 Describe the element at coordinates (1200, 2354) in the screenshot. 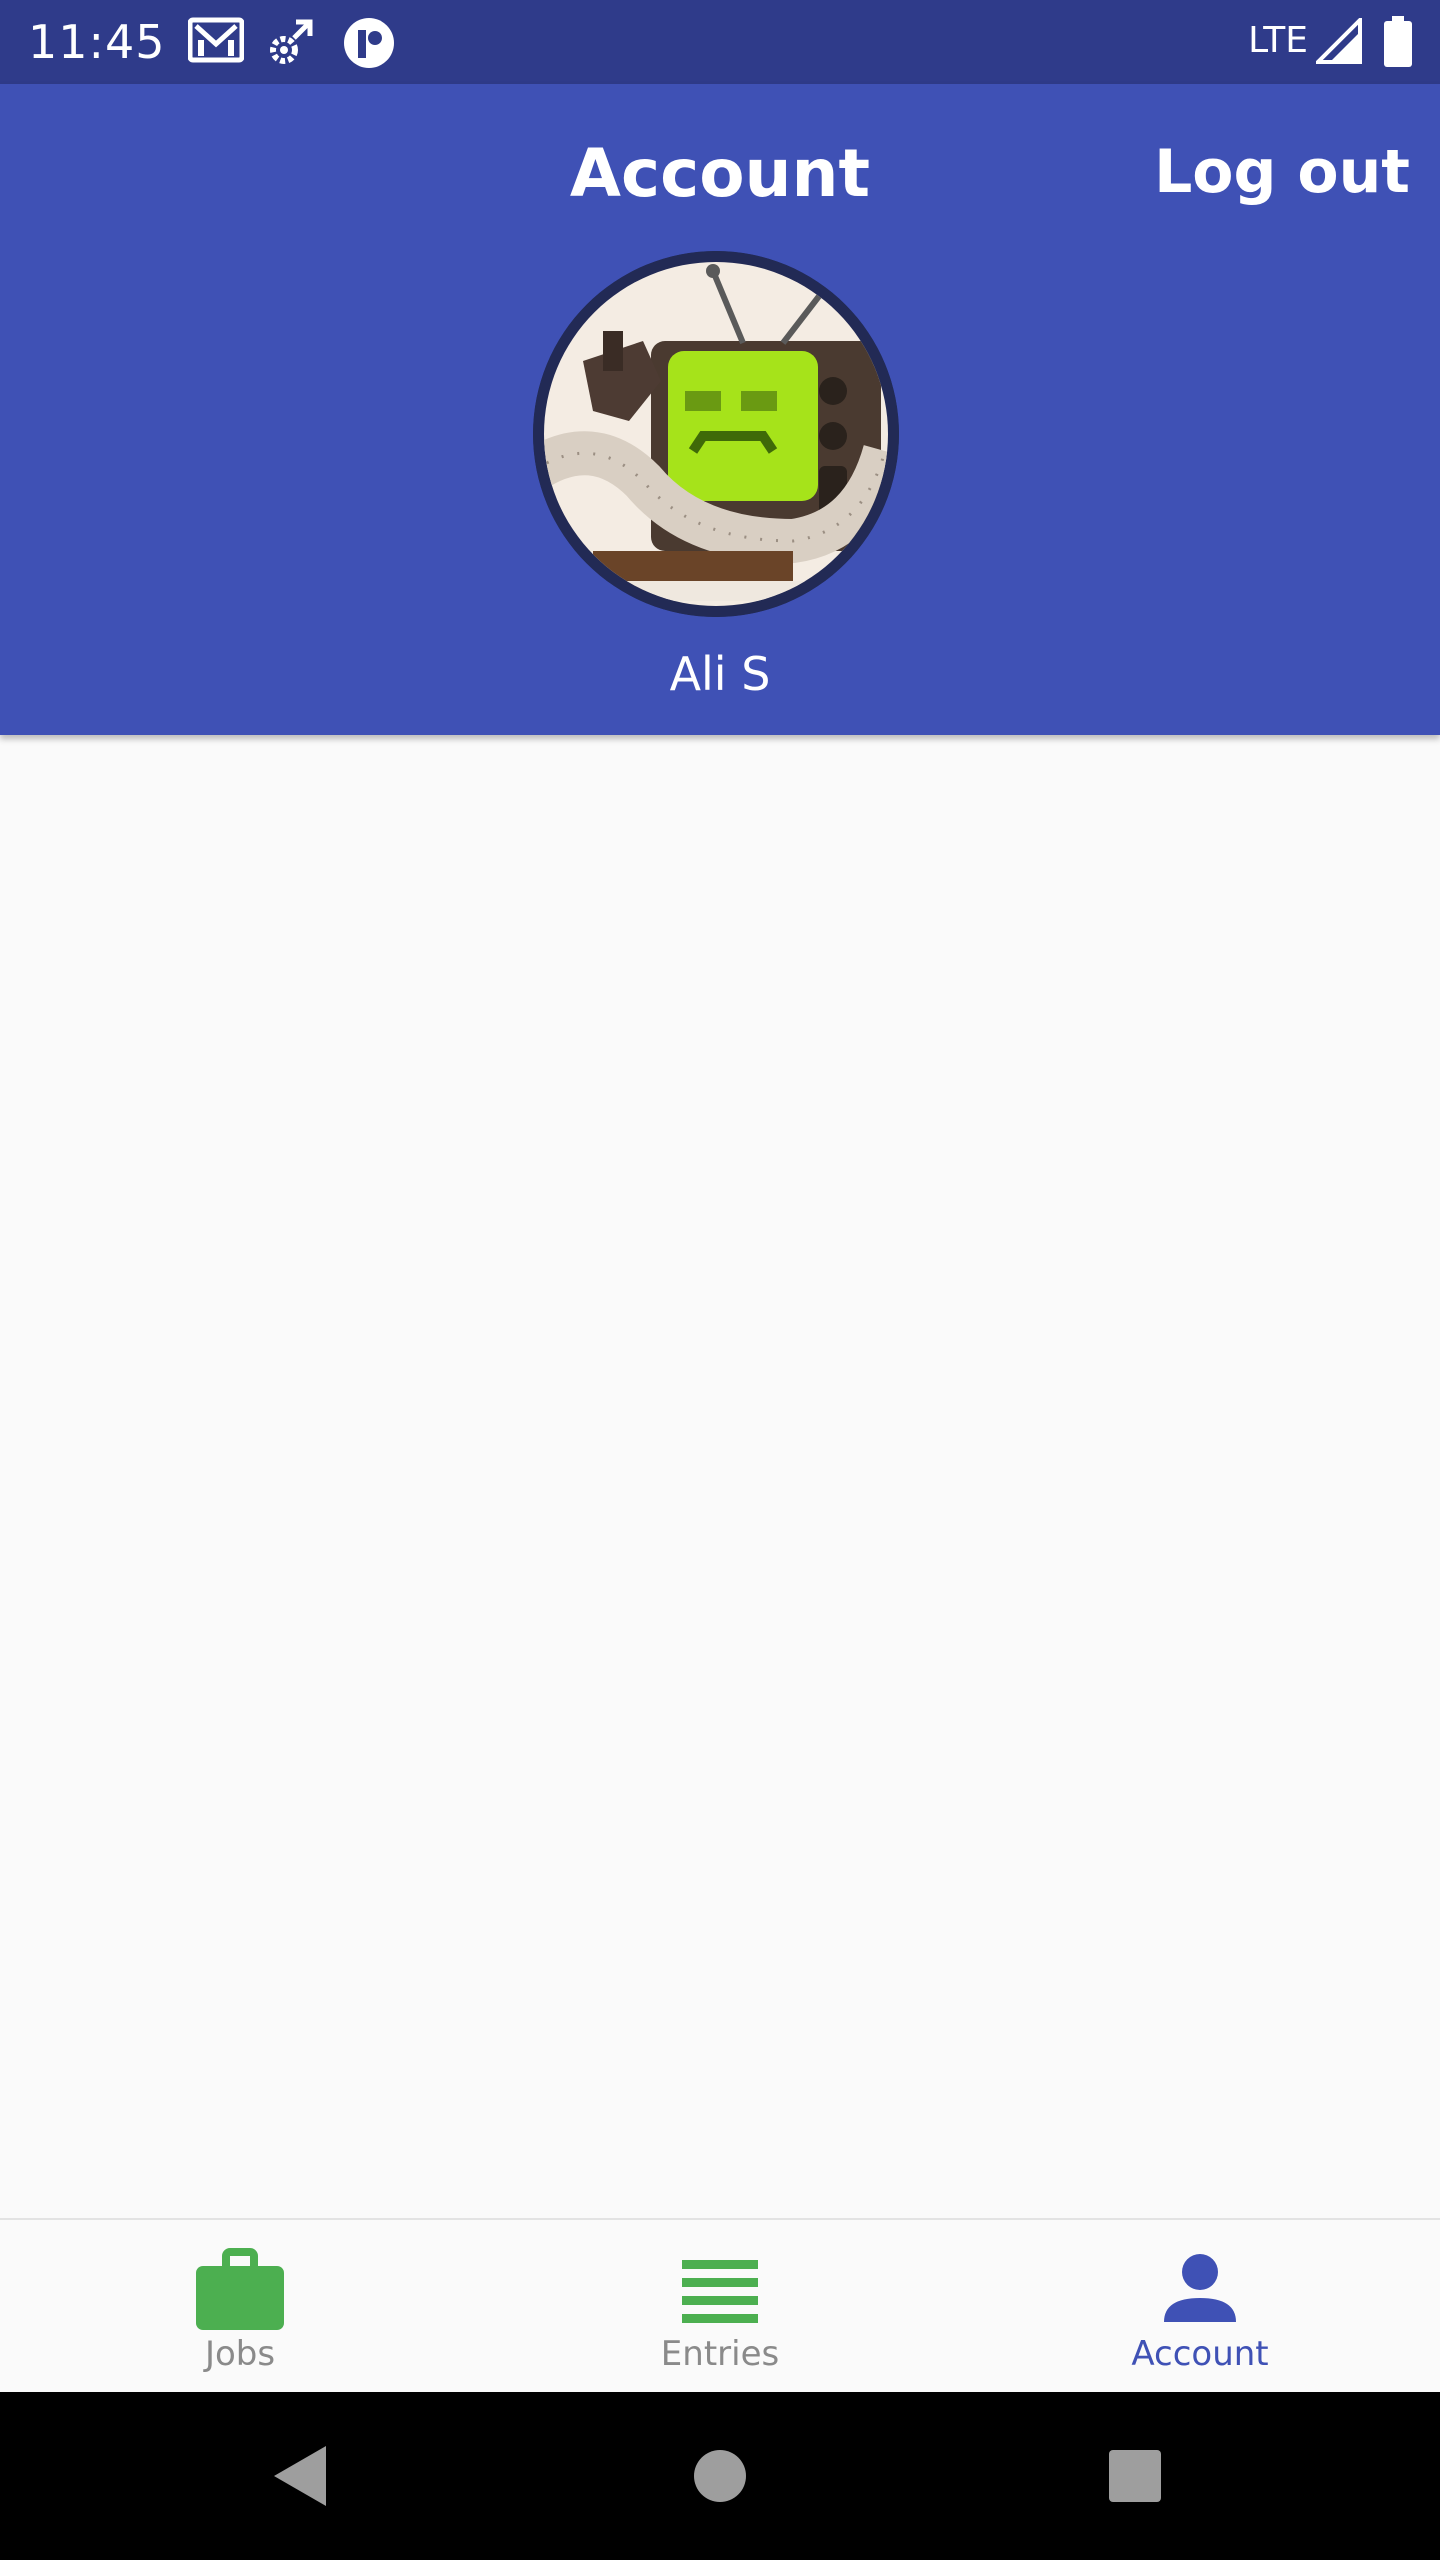

I see `nav-account-label: Account` at that location.